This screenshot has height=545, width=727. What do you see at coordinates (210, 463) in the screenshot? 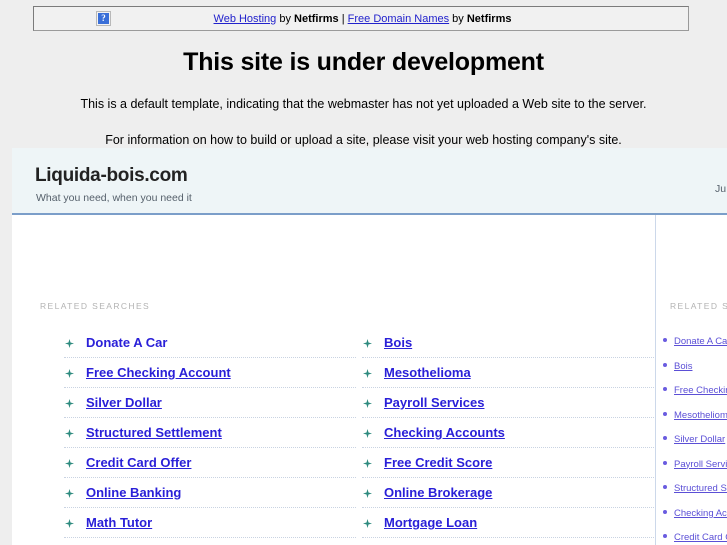
I see `list-item: Credit Card Offer` at bounding box center [210, 463].